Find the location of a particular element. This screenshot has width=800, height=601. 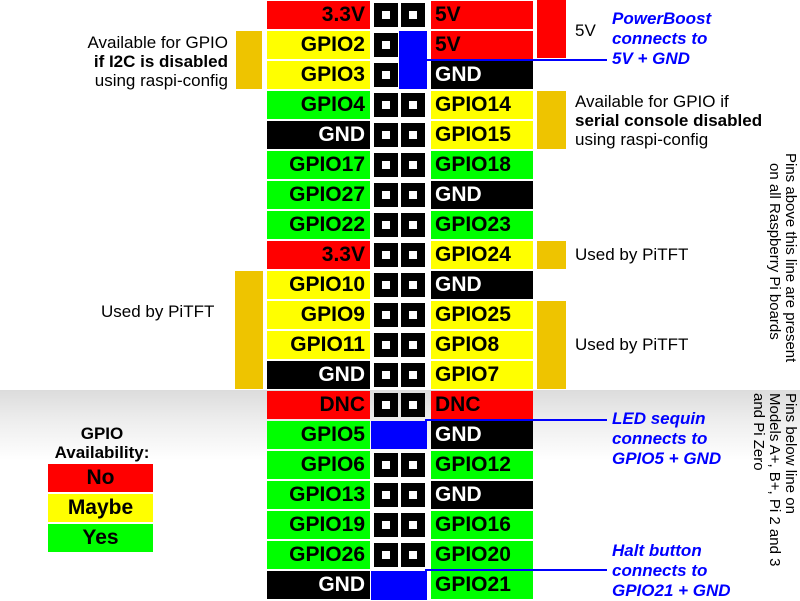

legend-no: No is located at coordinates (100, 478).